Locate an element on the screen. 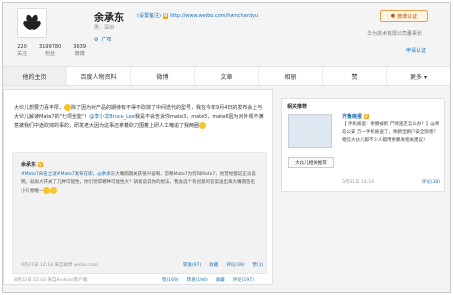 The image size is (453, 295). related-title: 相关推荐 is located at coordinates (297, 107).